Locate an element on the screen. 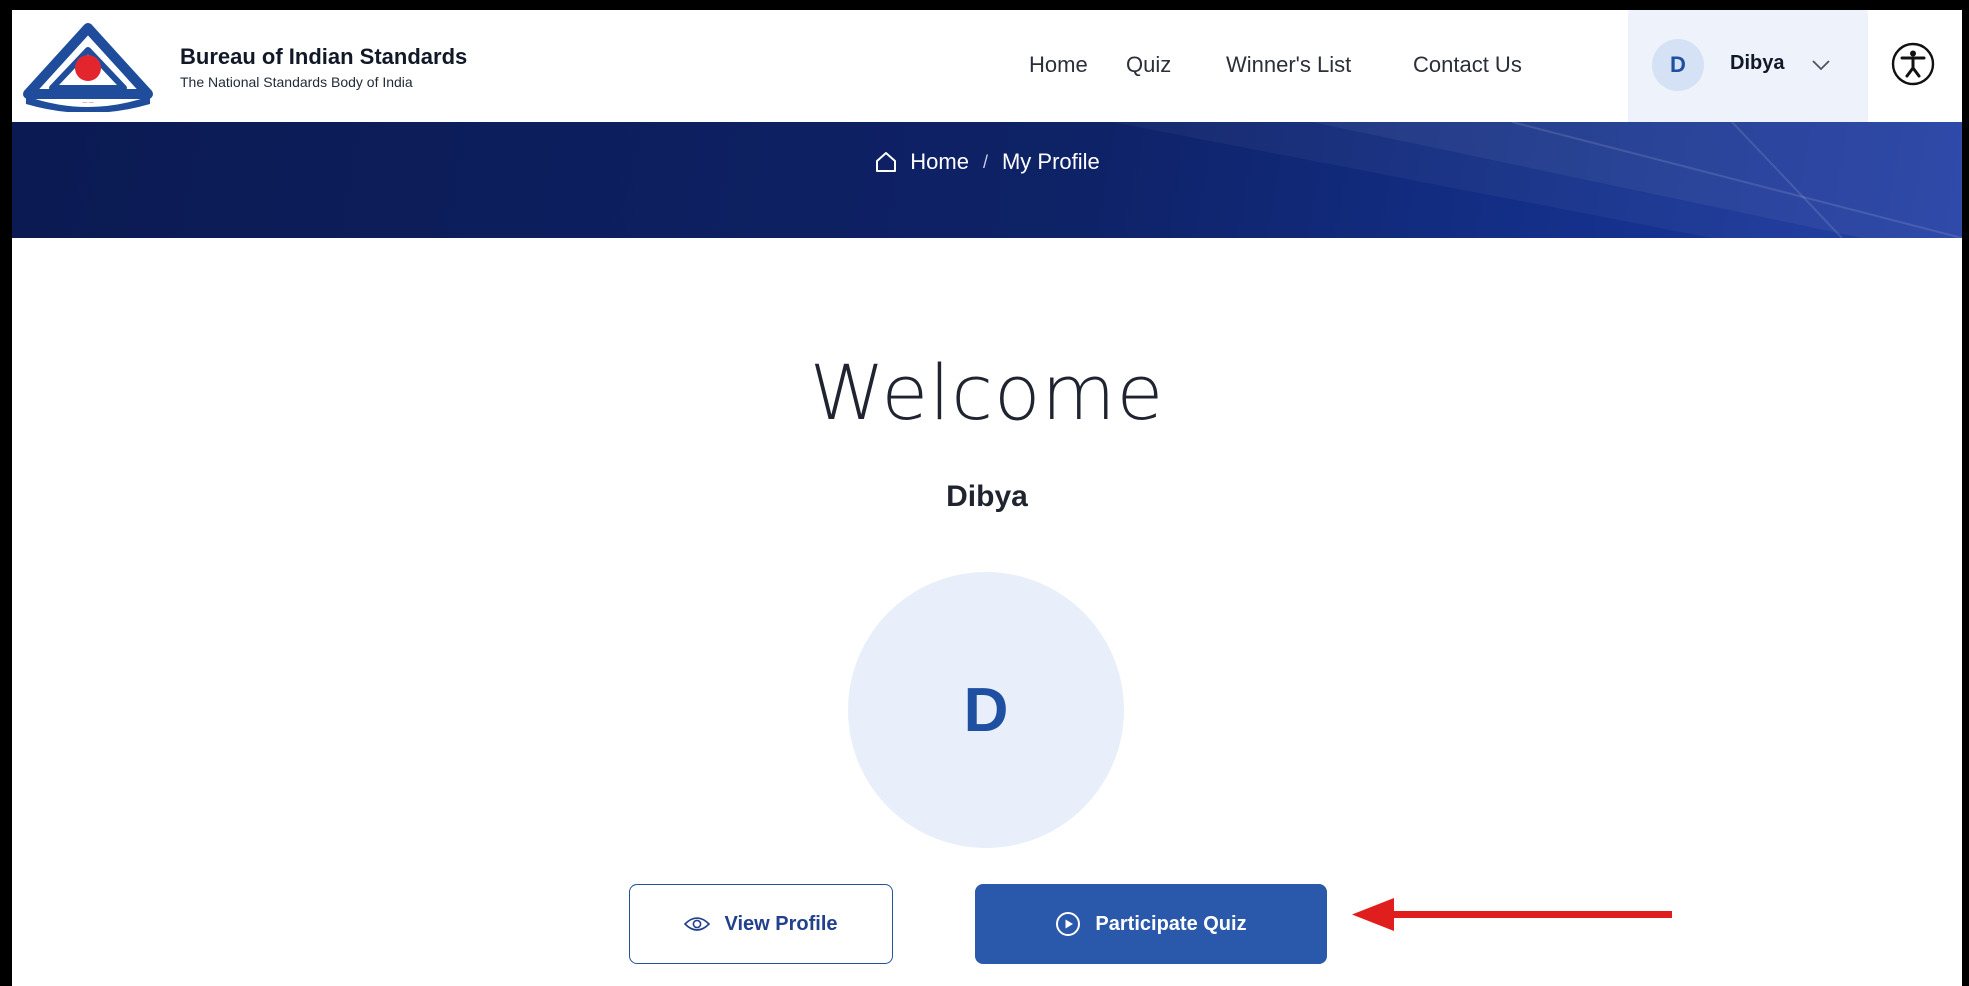 The image size is (1969, 986). nav-winners-list: Winner's List is located at coordinates (1288, 65).